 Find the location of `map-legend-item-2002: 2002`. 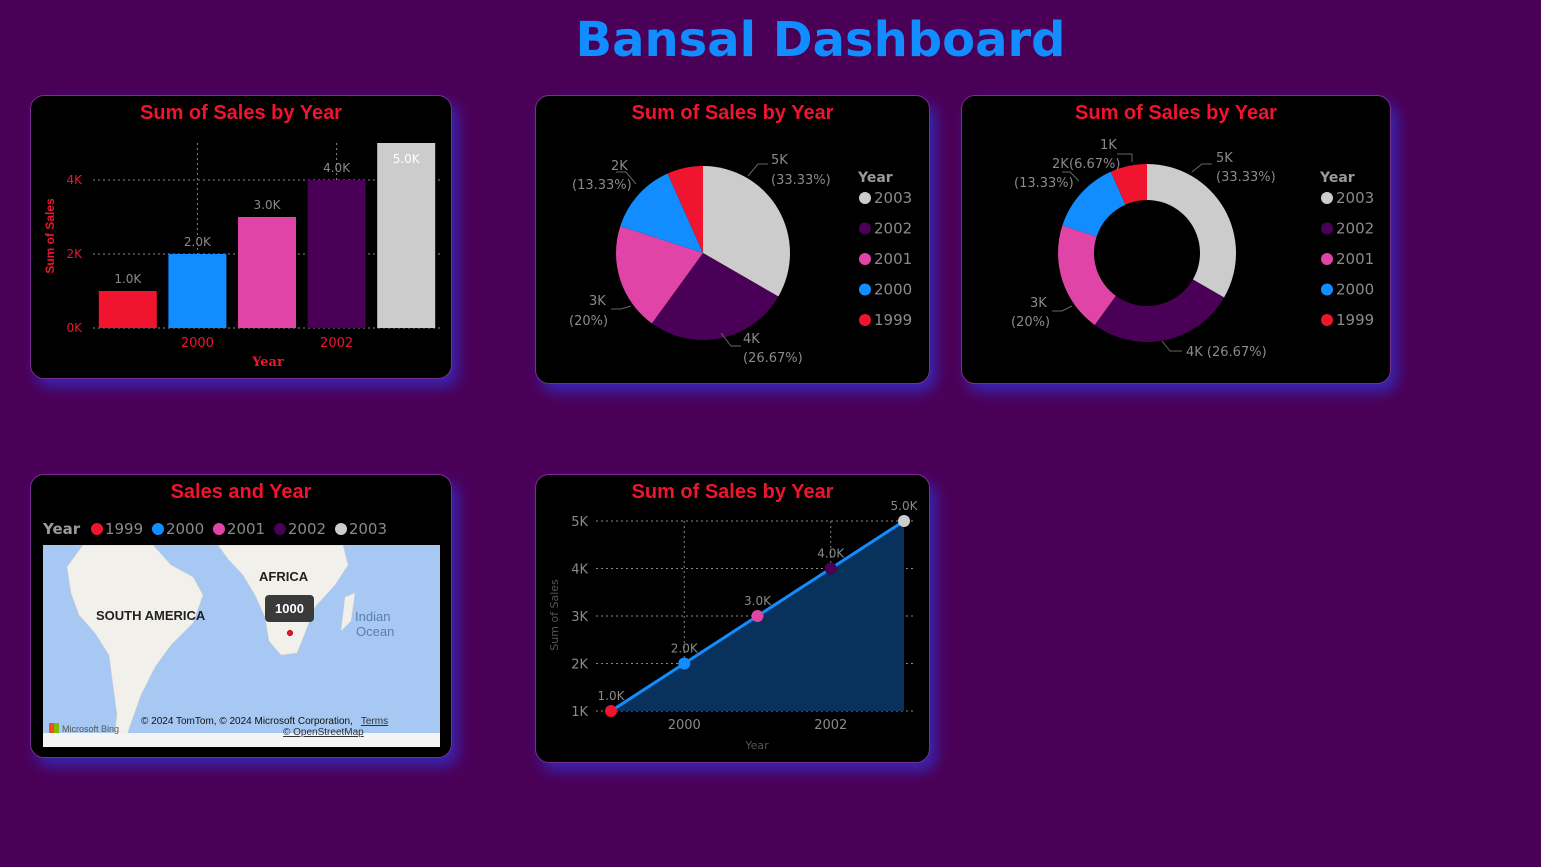

map-legend-item-2002: 2002 is located at coordinates (307, 529).